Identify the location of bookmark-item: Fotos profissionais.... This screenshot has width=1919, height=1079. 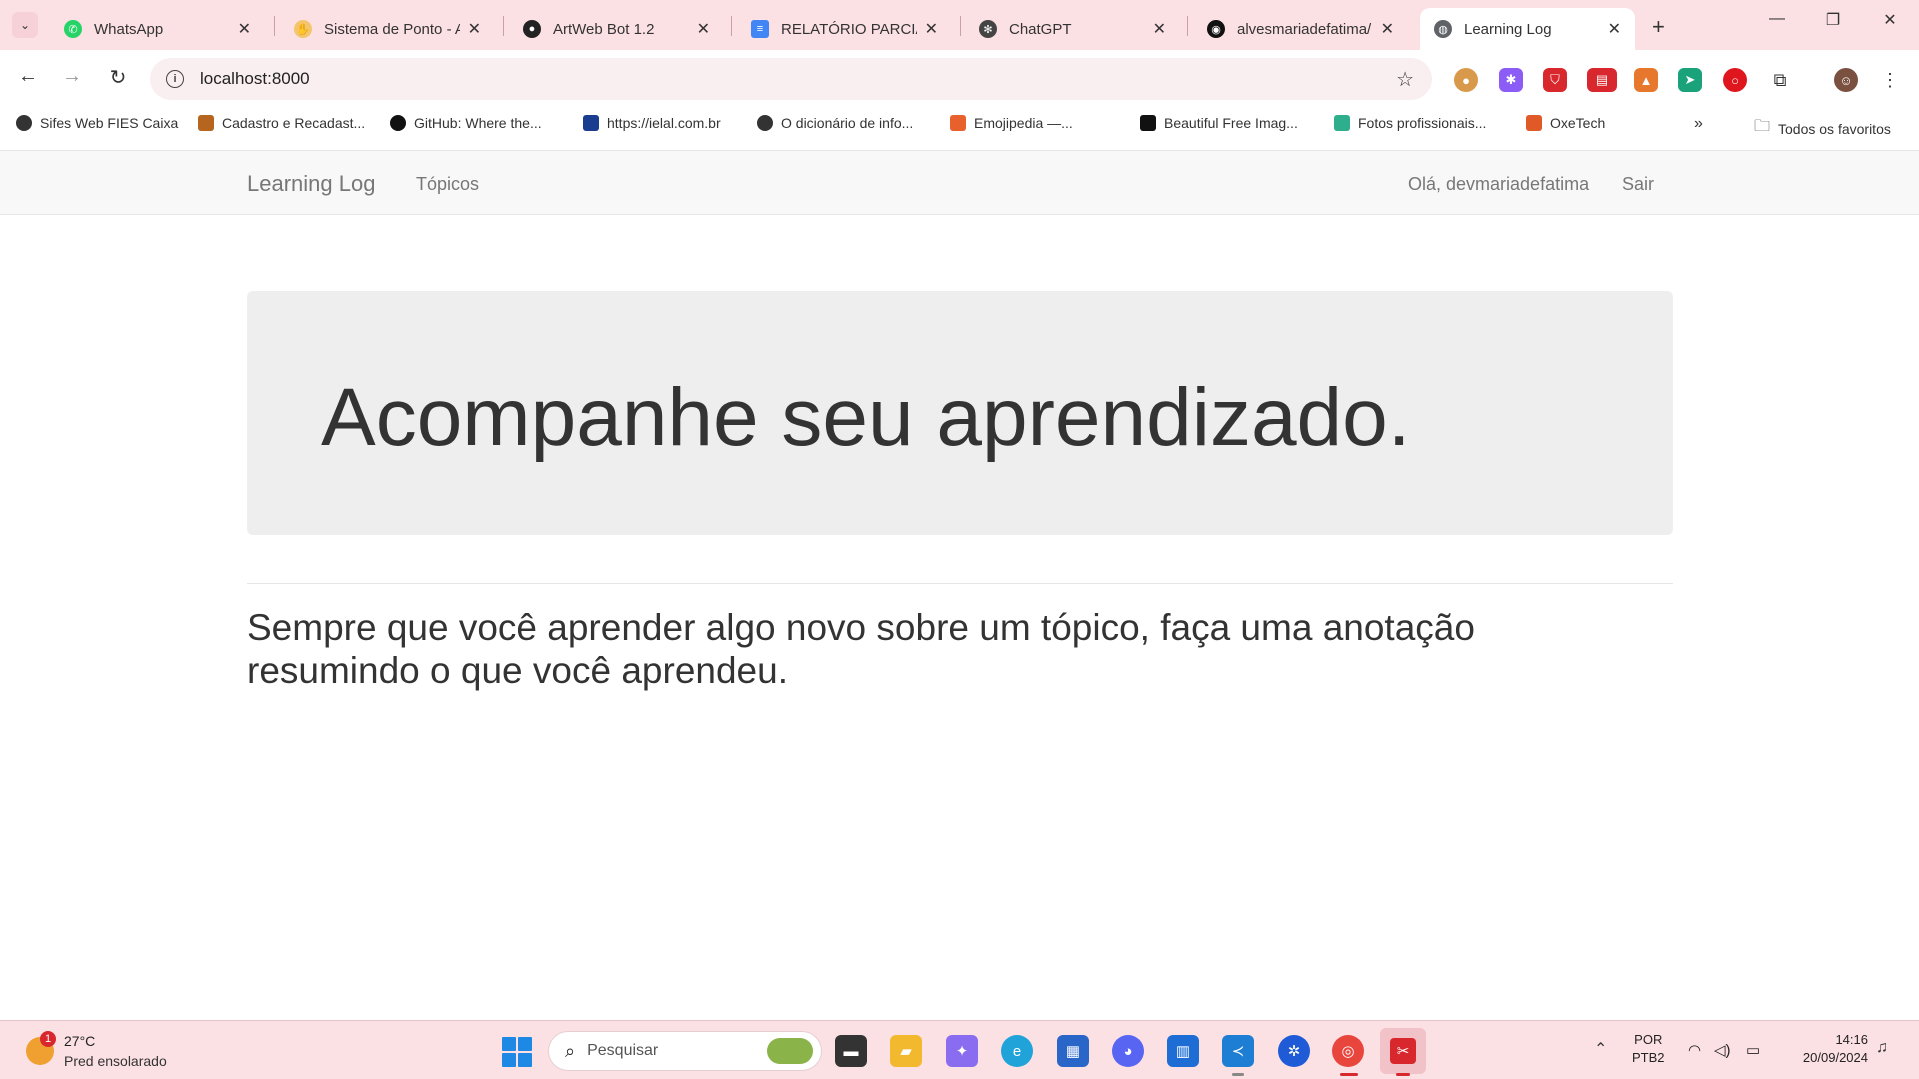
(1410, 123).